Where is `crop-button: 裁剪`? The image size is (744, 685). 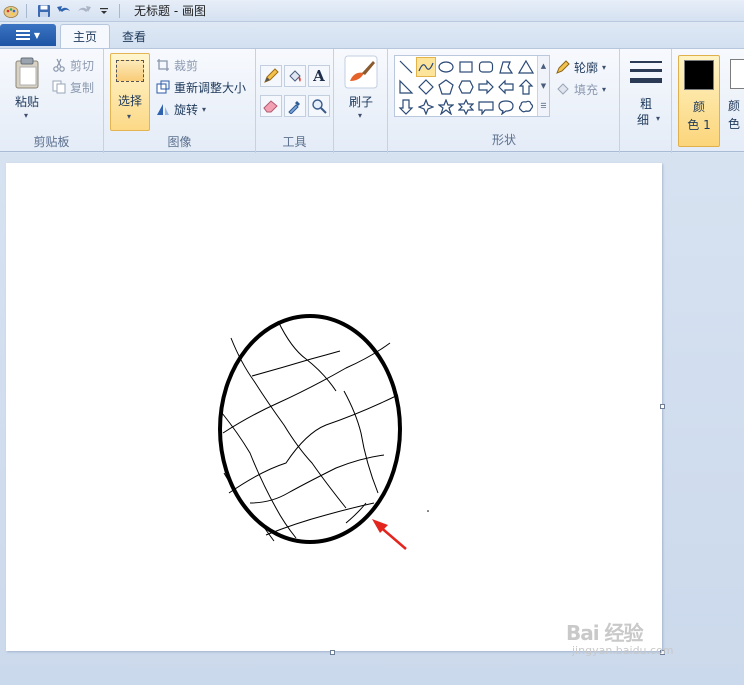
crop-button: 裁剪 is located at coordinates (177, 65).